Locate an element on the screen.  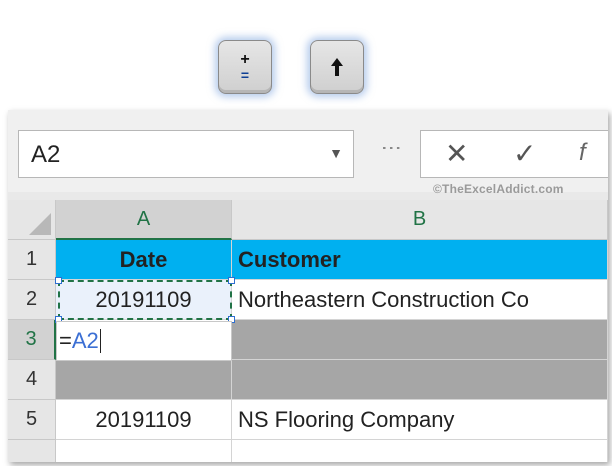
cell-b3 is located at coordinates (420, 340).